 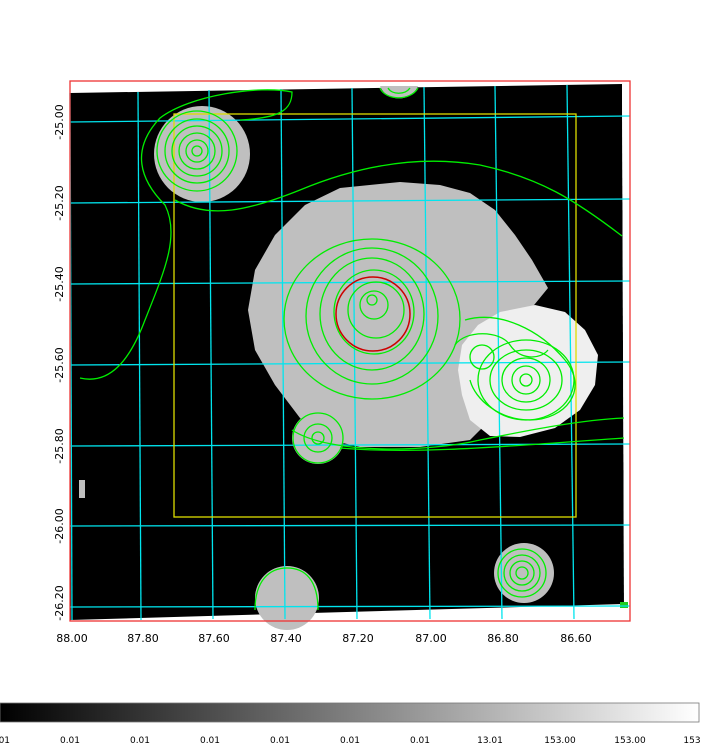 I want to click on y-tick: -26.20, so click(x=59, y=602).